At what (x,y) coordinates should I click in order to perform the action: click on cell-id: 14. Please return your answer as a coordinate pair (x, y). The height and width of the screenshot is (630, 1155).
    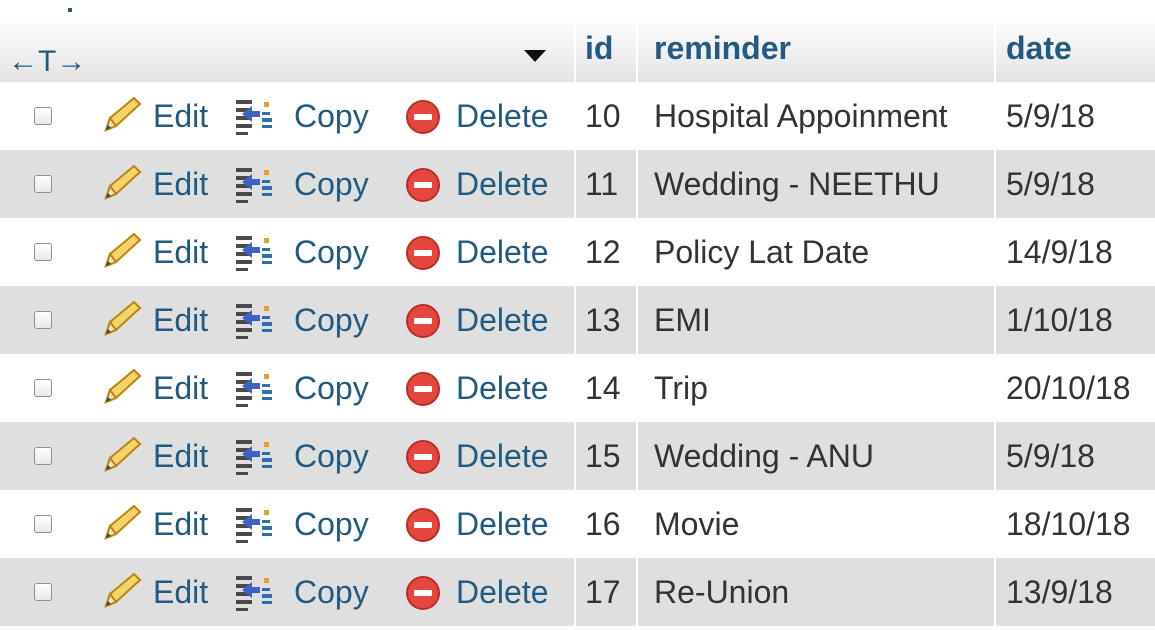
    Looking at the image, I should click on (603, 388).